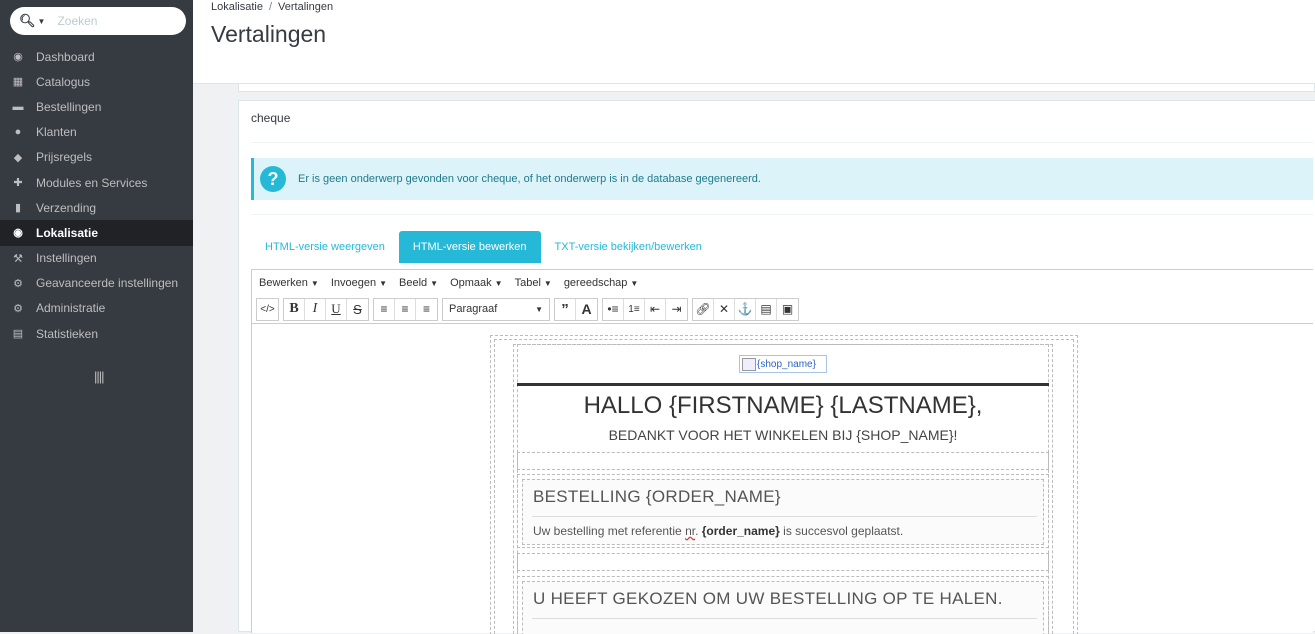 The width and height of the screenshot is (1315, 634). I want to click on puzzle-icon: ✚, so click(18, 183).